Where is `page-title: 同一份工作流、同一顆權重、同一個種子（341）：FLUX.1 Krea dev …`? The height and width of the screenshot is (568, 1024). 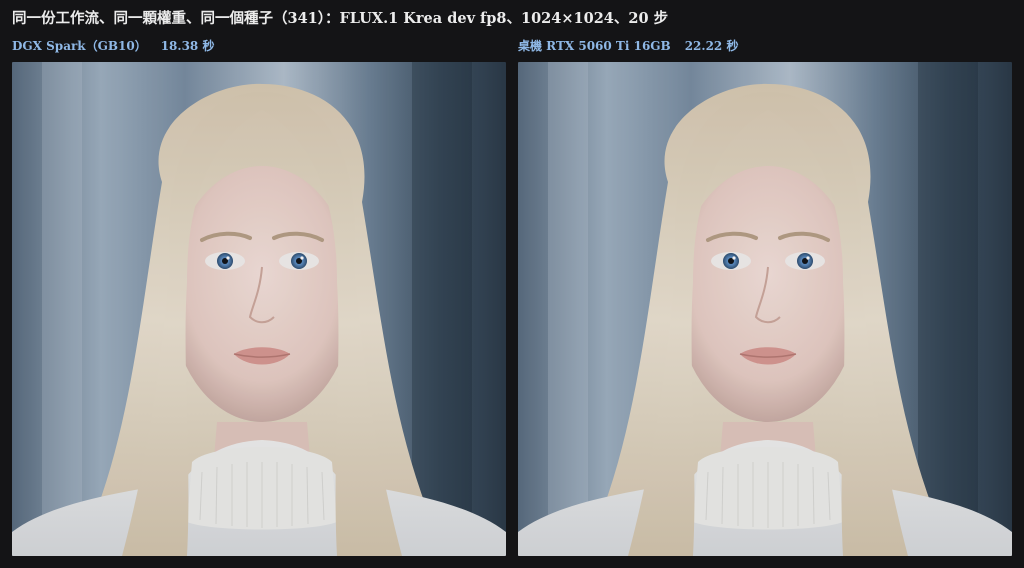 page-title: 同一份工作流、同一顆權重、同一個種子（341）：FLUX.1 Krea dev … is located at coordinates (340, 18).